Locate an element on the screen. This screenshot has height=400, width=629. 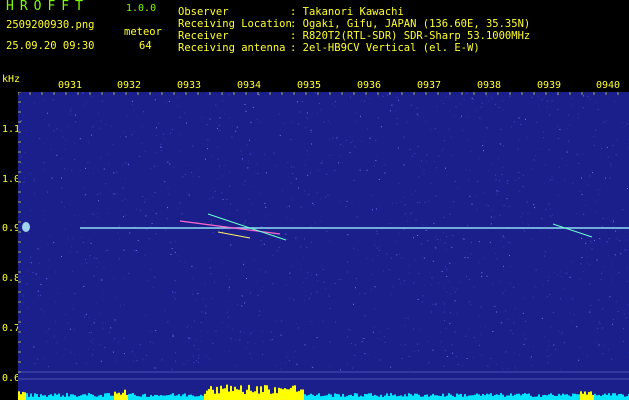
detection-count: 64 is located at coordinates (145, 46).